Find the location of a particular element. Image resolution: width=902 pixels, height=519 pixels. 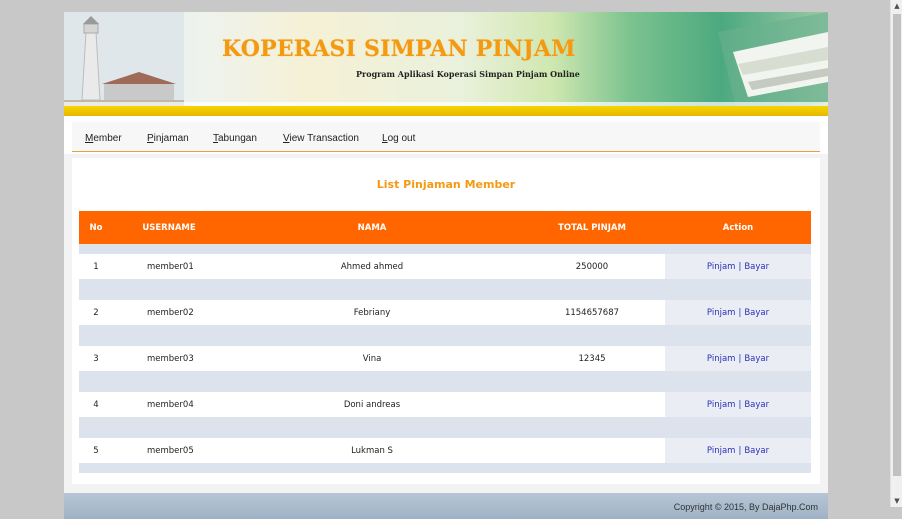

col-header-action: Action is located at coordinates (738, 227).